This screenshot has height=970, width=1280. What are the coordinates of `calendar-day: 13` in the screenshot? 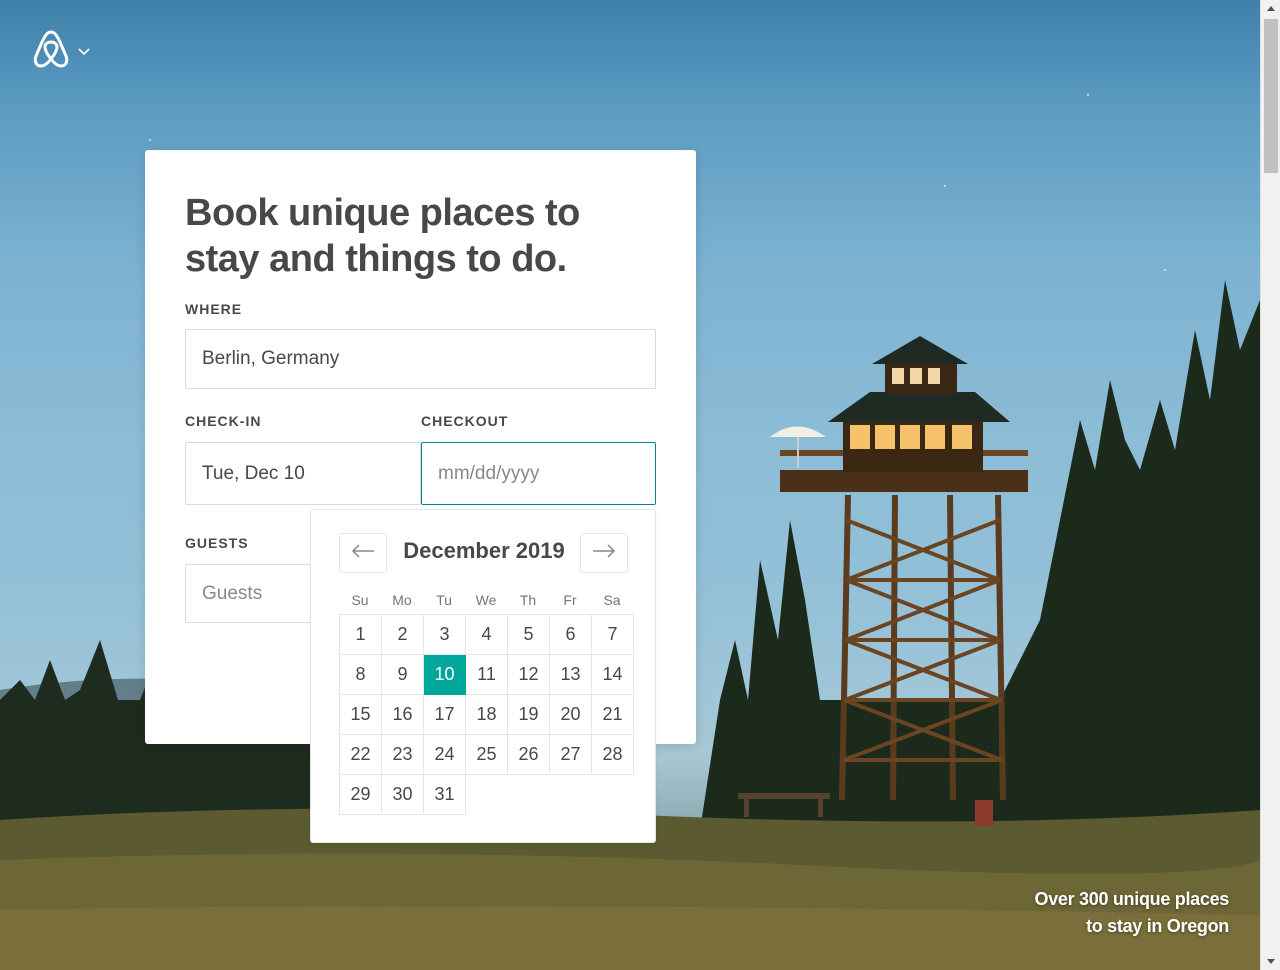 It's located at (570, 674).